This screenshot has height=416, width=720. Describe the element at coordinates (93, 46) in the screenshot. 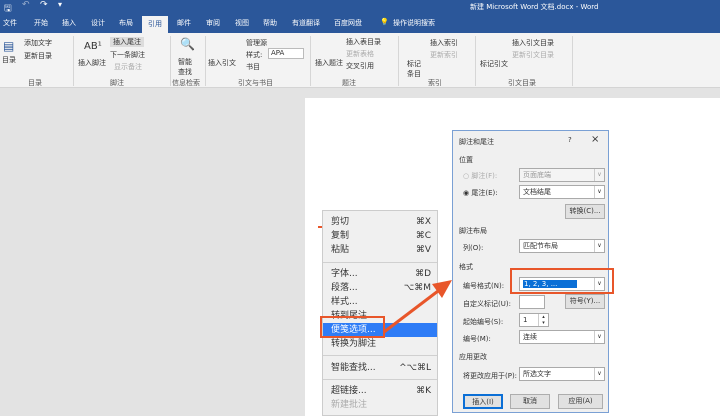

I see `footnote-icon: AB¹` at that location.